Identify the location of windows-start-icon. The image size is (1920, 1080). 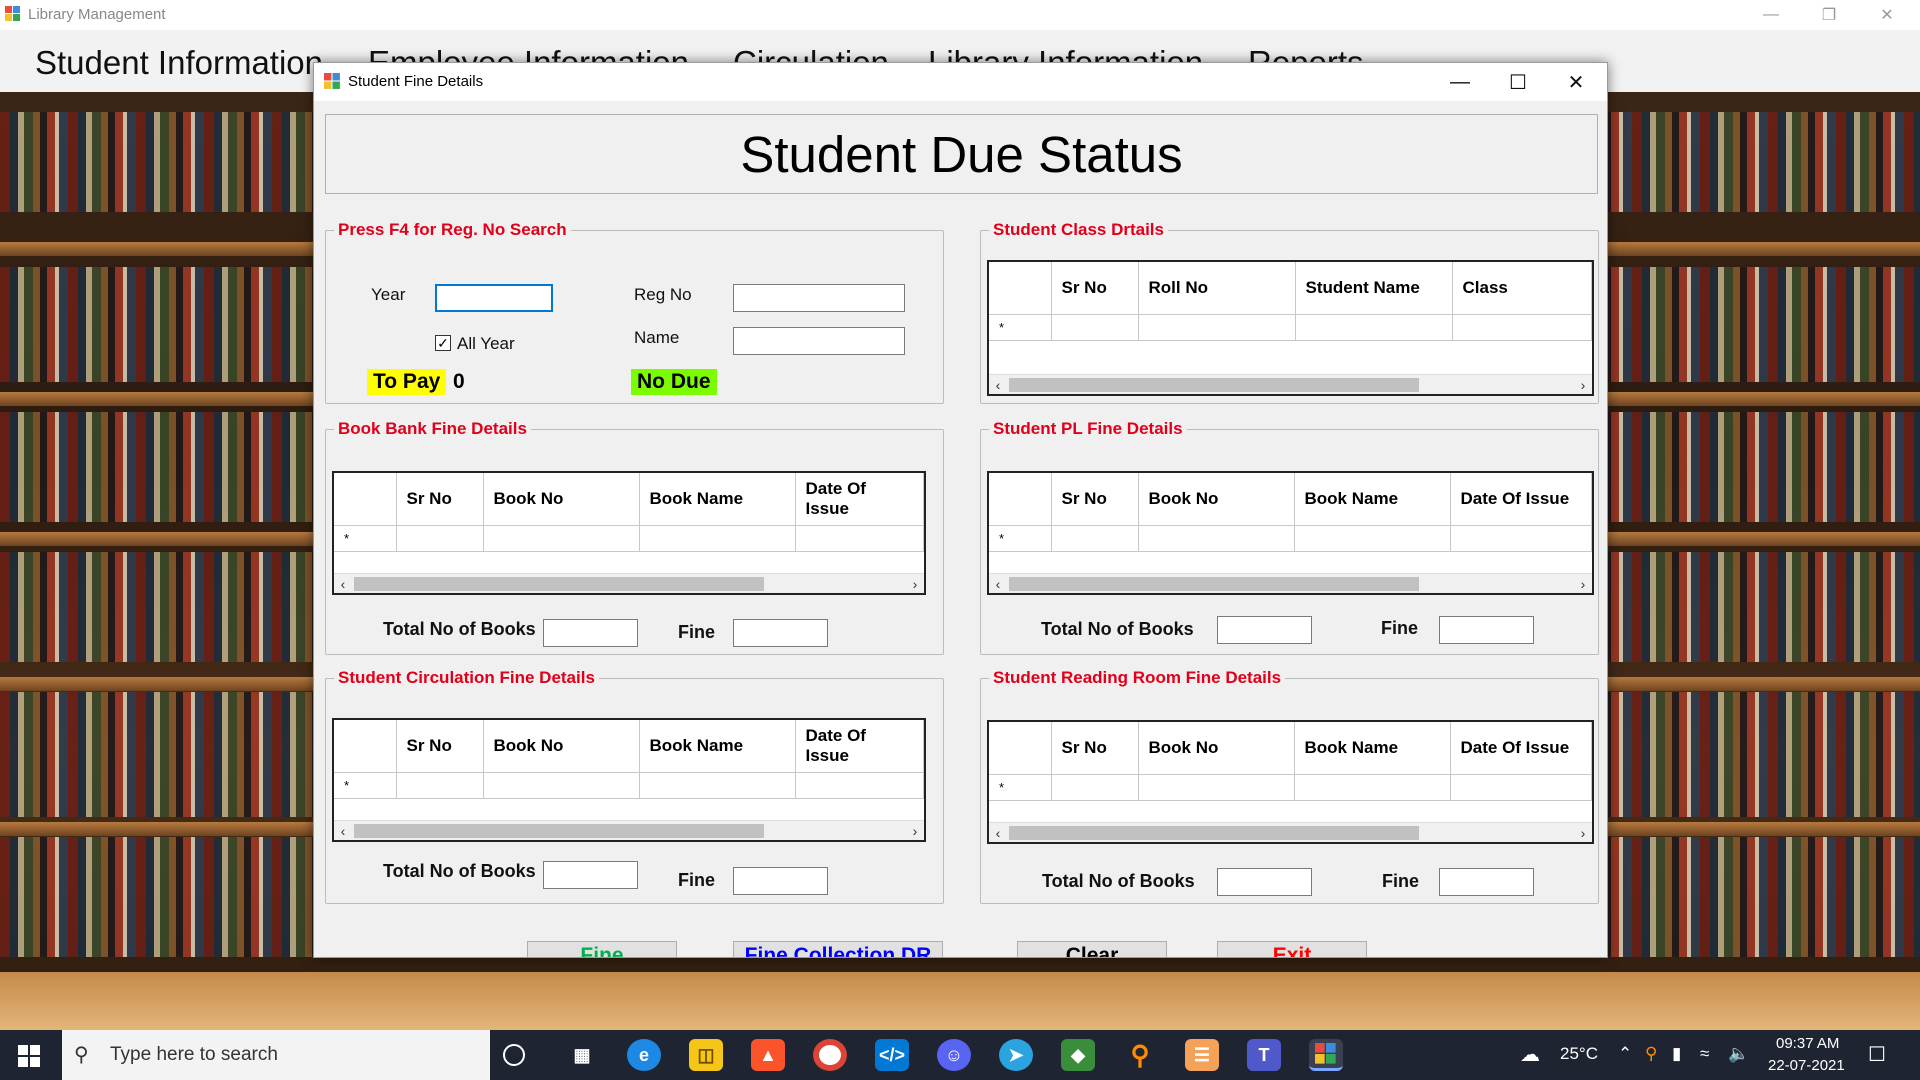
(29, 1056).